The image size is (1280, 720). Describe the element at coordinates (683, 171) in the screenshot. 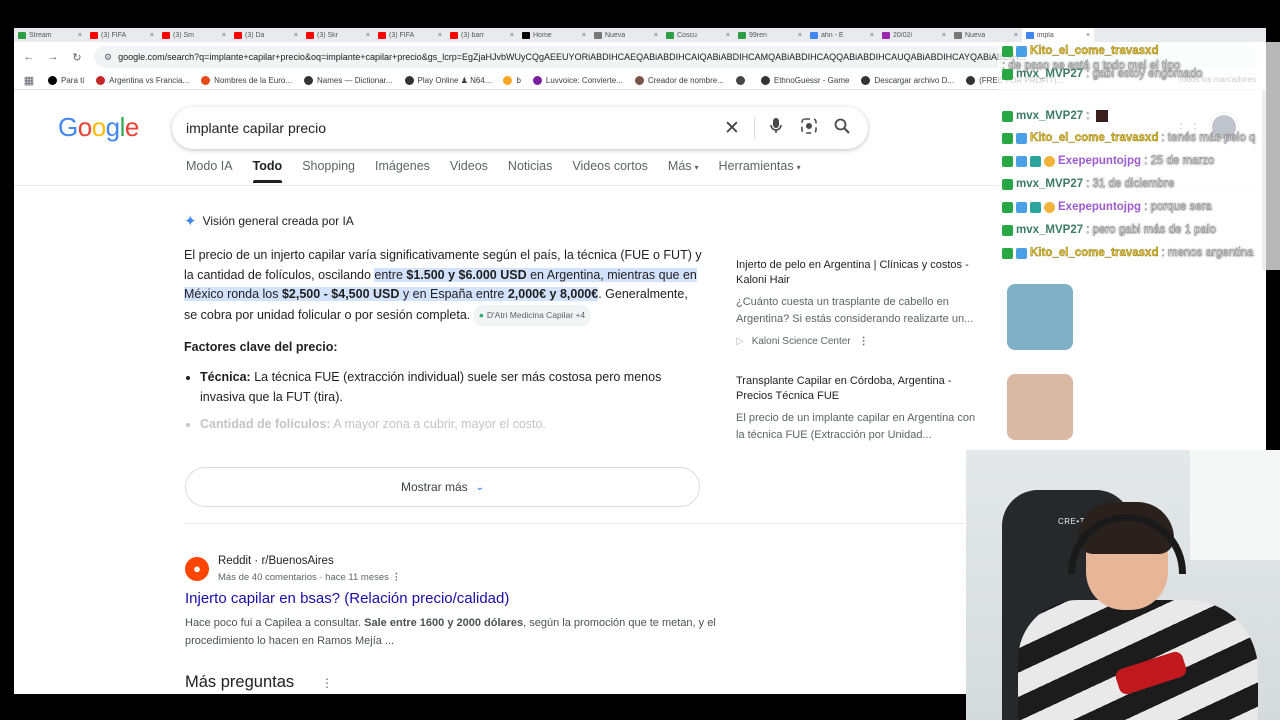

I see `search-tab: Más ▾` at that location.